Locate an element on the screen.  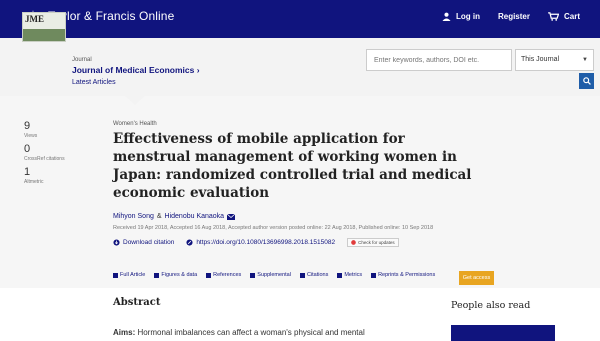
tab-label: References is located at coordinates (227, 275).